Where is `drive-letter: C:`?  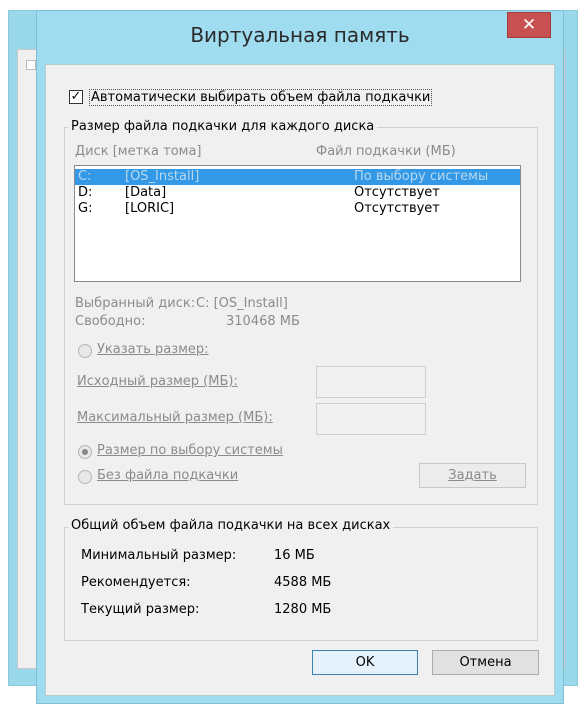 drive-letter: C: is located at coordinates (85, 176).